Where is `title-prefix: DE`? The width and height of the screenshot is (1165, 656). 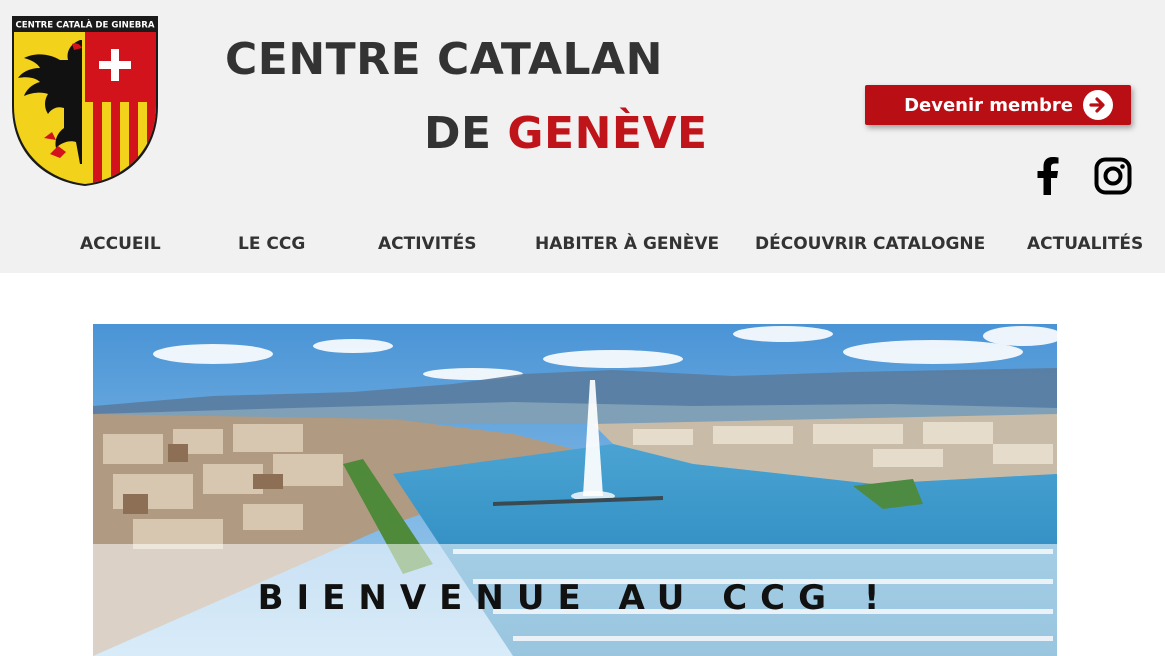
title-prefix: DE is located at coordinates (458, 133).